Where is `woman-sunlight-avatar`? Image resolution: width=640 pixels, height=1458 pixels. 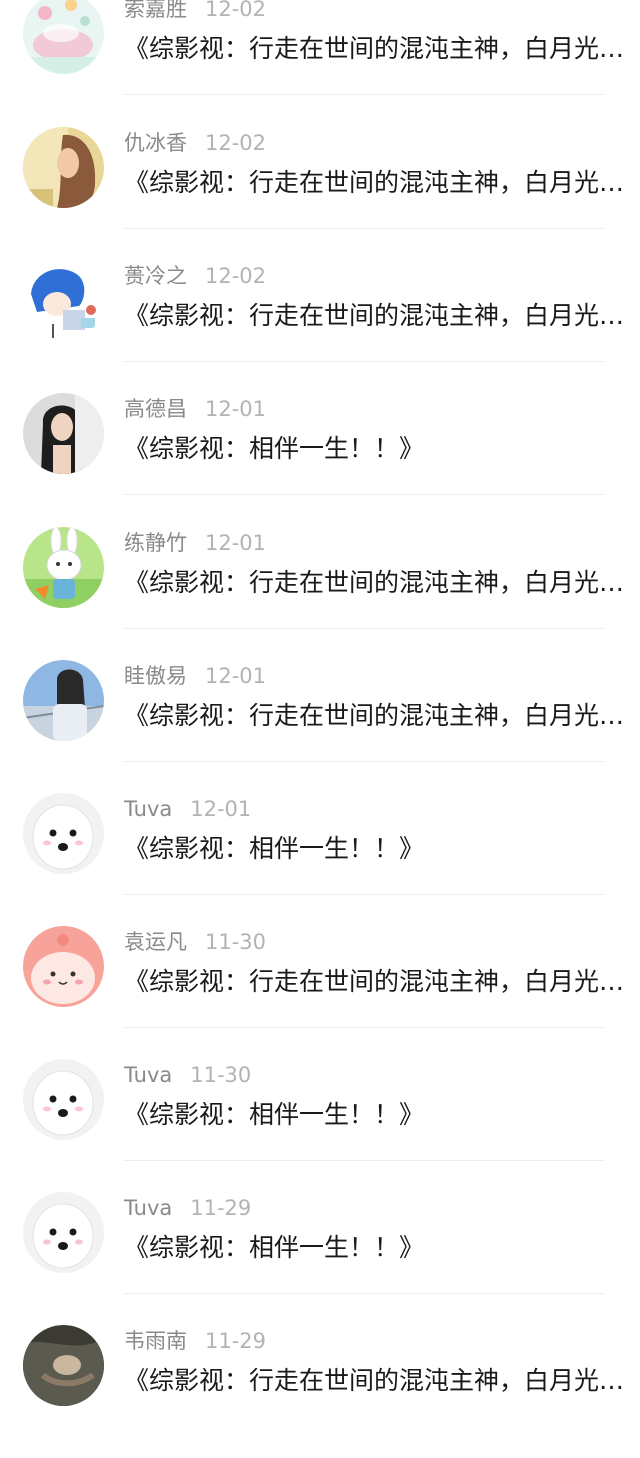 woman-sunlight-avatar is located at coordinates (63, 167).